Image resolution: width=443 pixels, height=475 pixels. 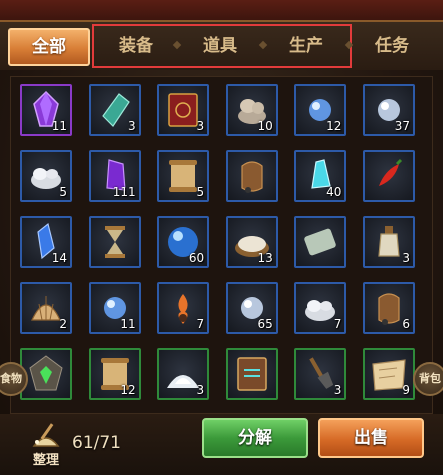 What do you see at coordinates (389, 374) in the screenshot?
I see `inventory-slot: 9` at bounding box center [389, 374].